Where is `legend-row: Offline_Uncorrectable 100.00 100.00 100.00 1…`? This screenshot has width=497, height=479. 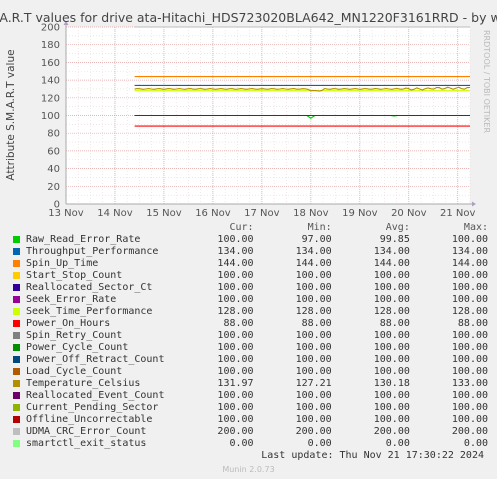
legend-row: Offline_Uncorrectable 100.00 100.00 100.00 1… is located at coordinates (250, 420).